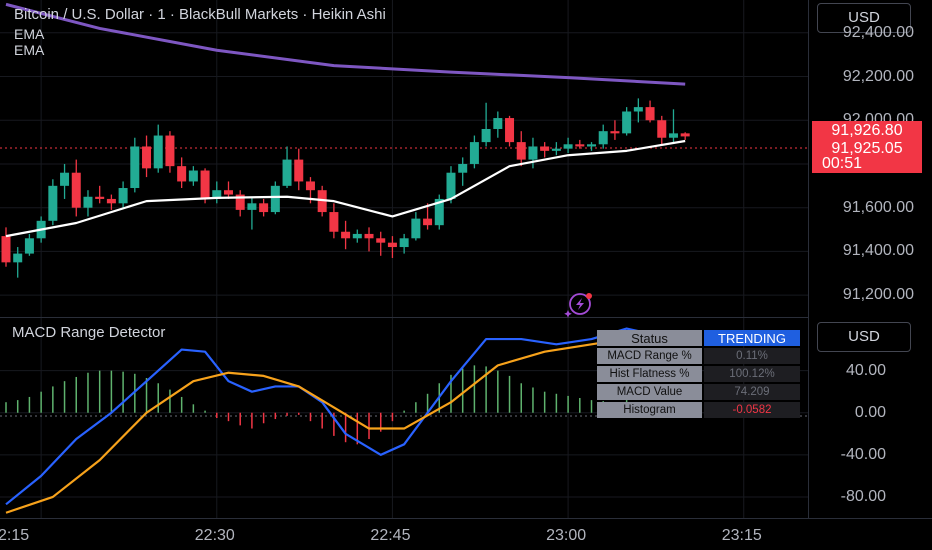 The width and height of the screenshot is (932, 550). I want to click on table-row: MACD Value 74.209, so click(698, 392).